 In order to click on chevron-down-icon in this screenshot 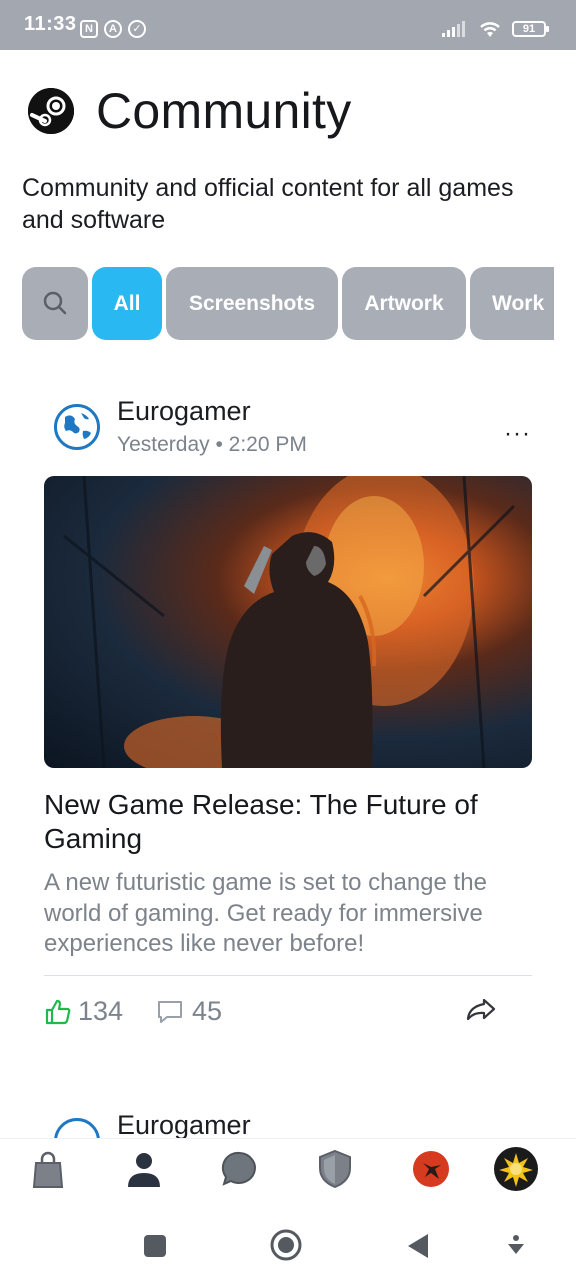, I will do `click(516, 1244)`.